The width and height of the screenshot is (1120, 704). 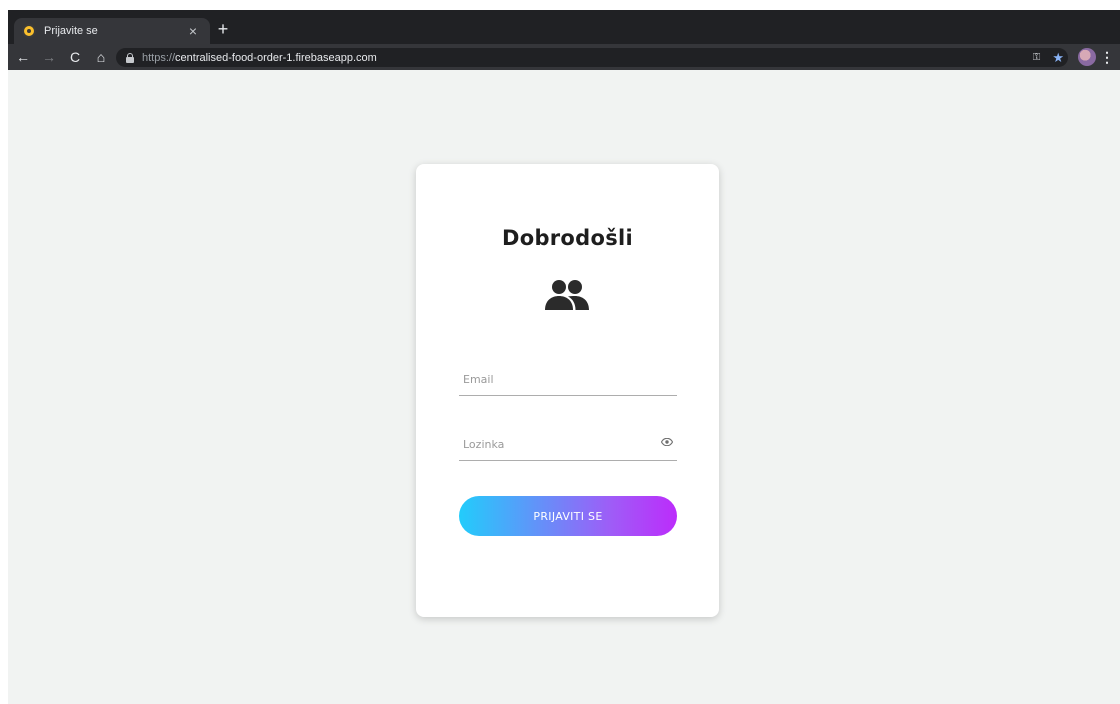 I want to click on lock-icon, so click(x=130, y=58).